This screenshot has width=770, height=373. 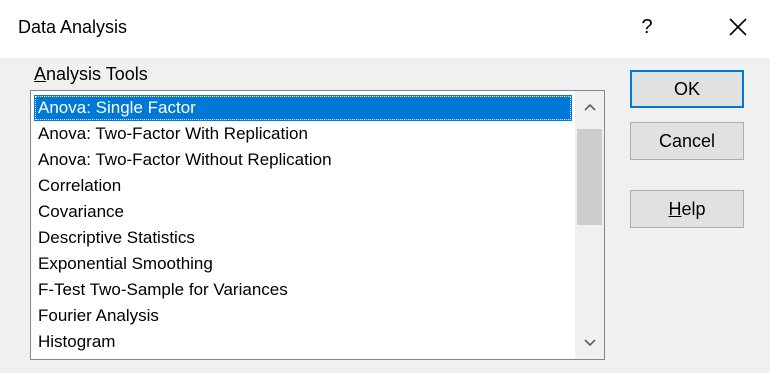 What do you see at coordinates (303, 290) in the screenshot?
I see `list-item: F-Test Two-Sample for Variances` at bounding box center [303, 290].